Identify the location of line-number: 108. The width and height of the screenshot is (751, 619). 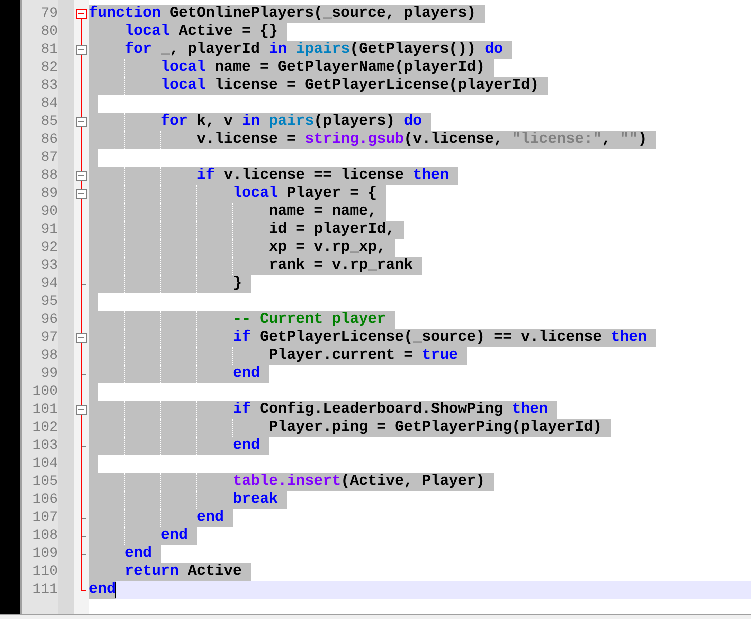
(45, 536).